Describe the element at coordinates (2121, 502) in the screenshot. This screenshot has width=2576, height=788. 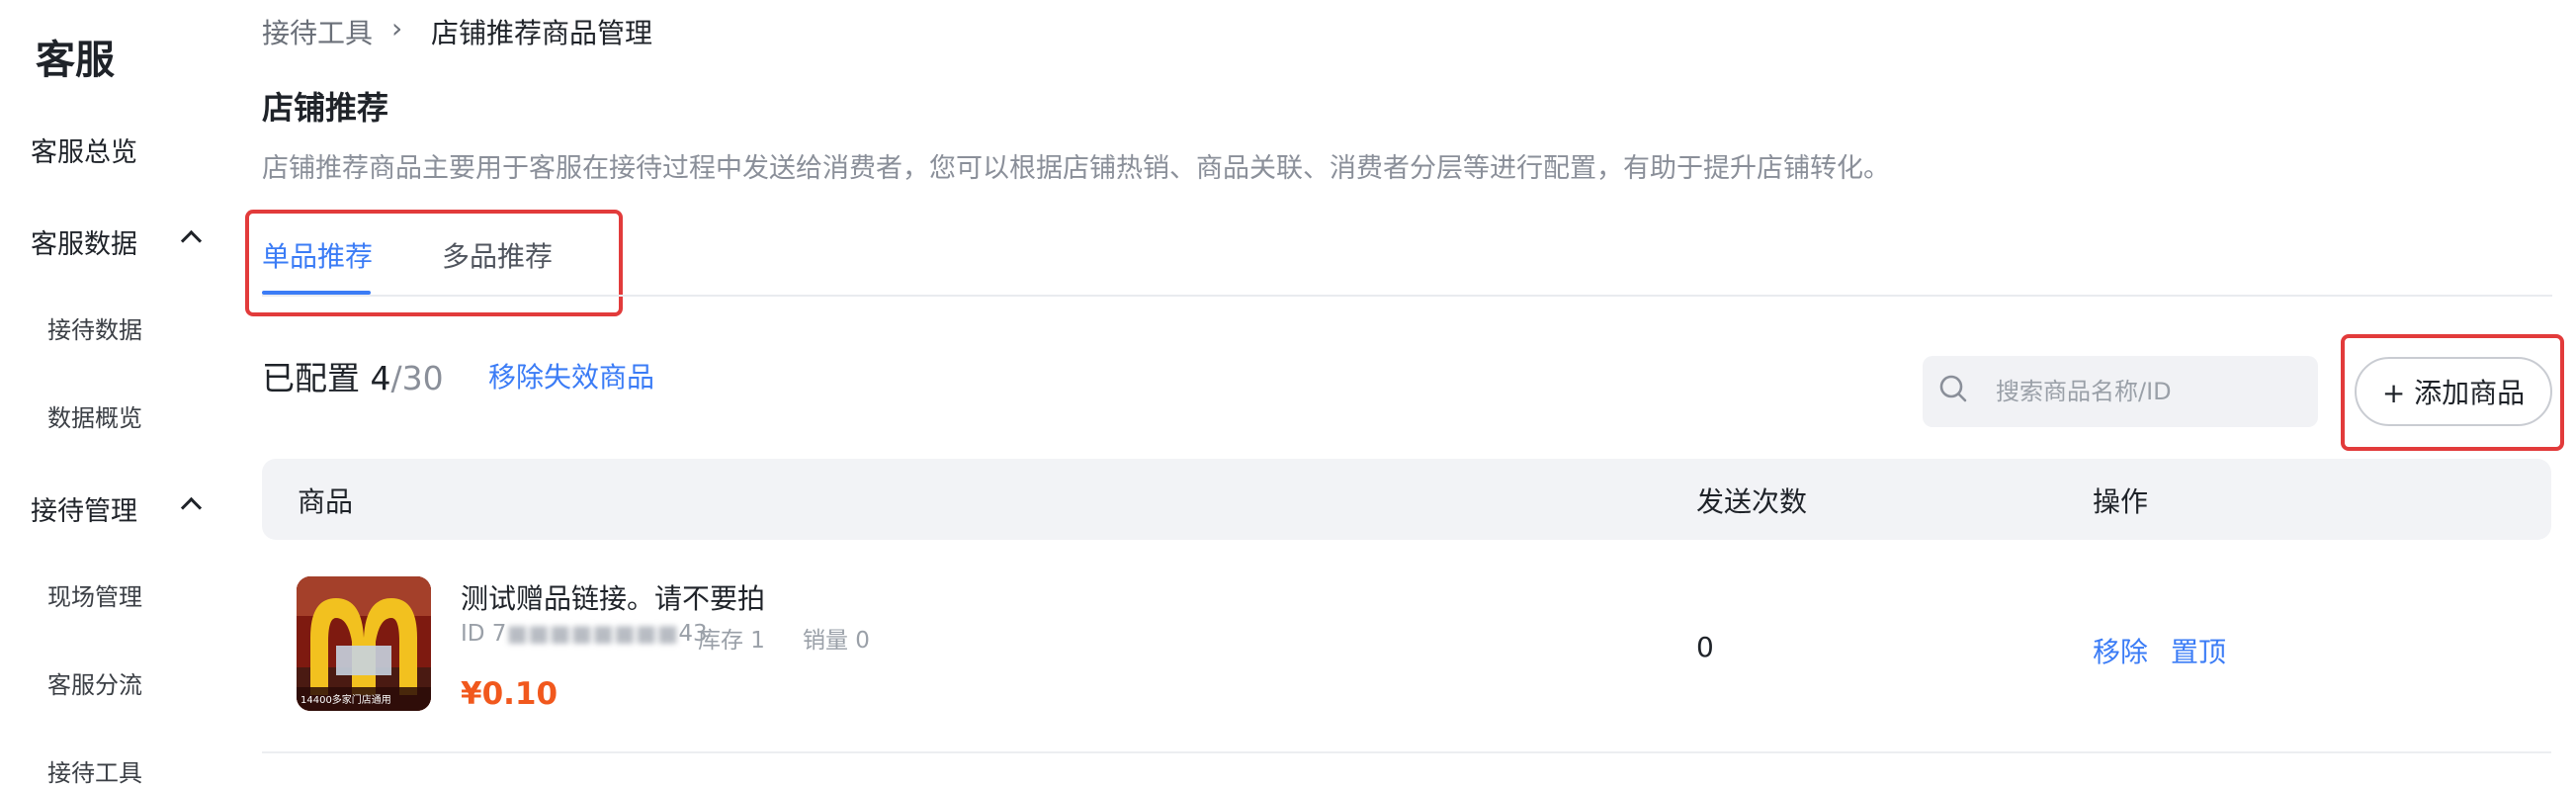
I see `column-header-actions: 操作` at that location.